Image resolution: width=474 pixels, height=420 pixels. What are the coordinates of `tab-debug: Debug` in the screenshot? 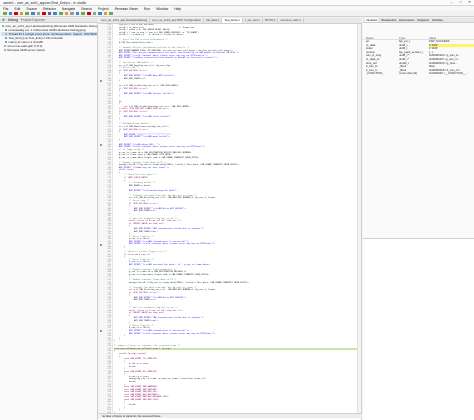 It's located at (13, 20).